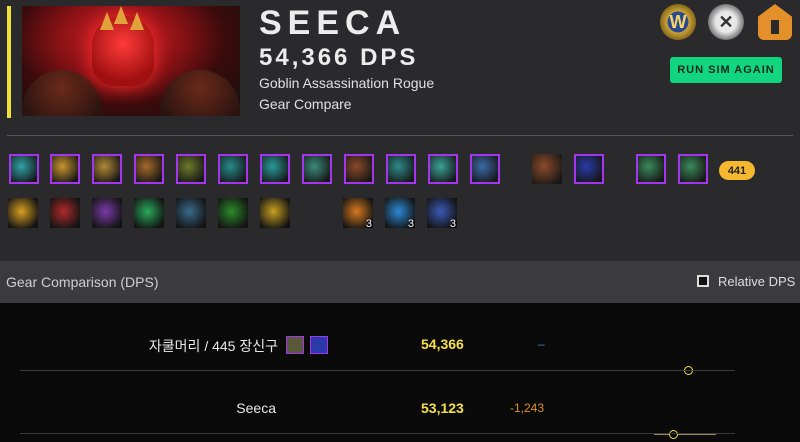 This screenshot has height=442, width=800. Describe the element at coordinates (275, 169) in the screenshot. I see `hands-icon` at that location.